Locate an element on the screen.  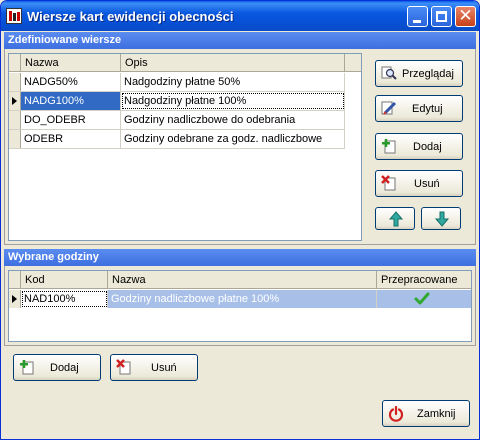
cell-opis: Godziny odebrane za godz. nadliczbowe is located at coordinates (233, 139).